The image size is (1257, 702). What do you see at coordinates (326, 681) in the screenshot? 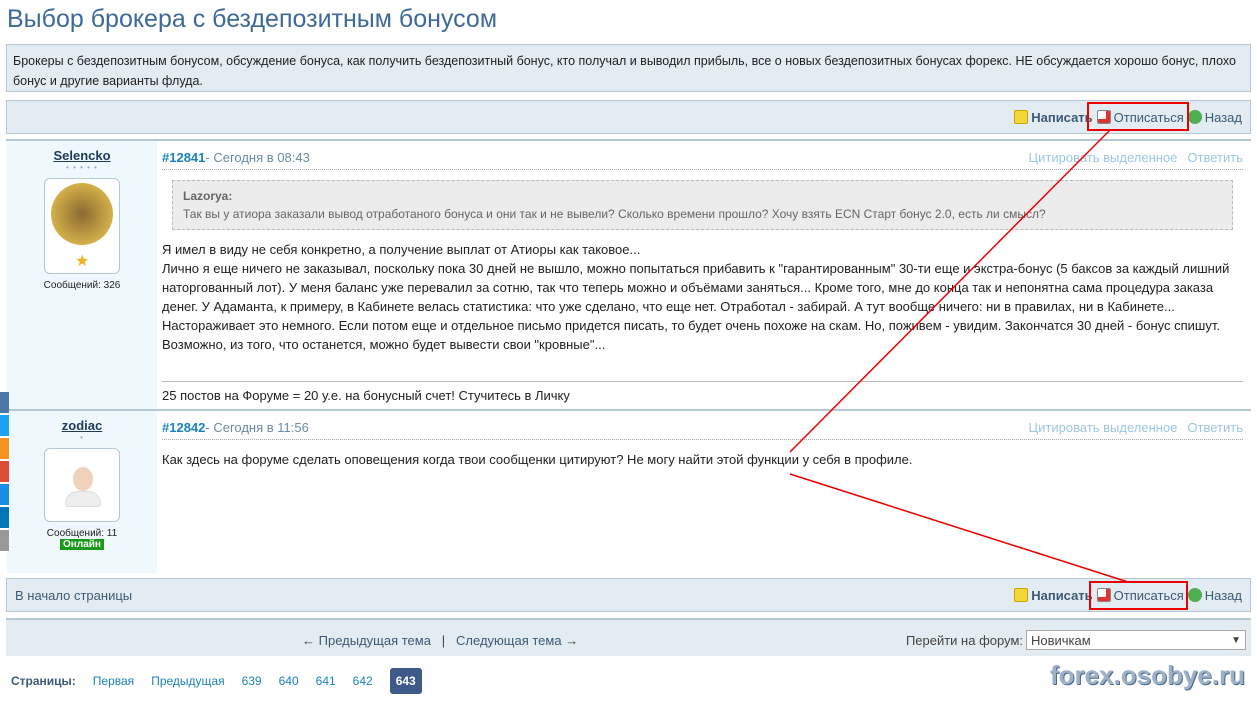
I see `page-641: 641` at bounding box center [326, 681].